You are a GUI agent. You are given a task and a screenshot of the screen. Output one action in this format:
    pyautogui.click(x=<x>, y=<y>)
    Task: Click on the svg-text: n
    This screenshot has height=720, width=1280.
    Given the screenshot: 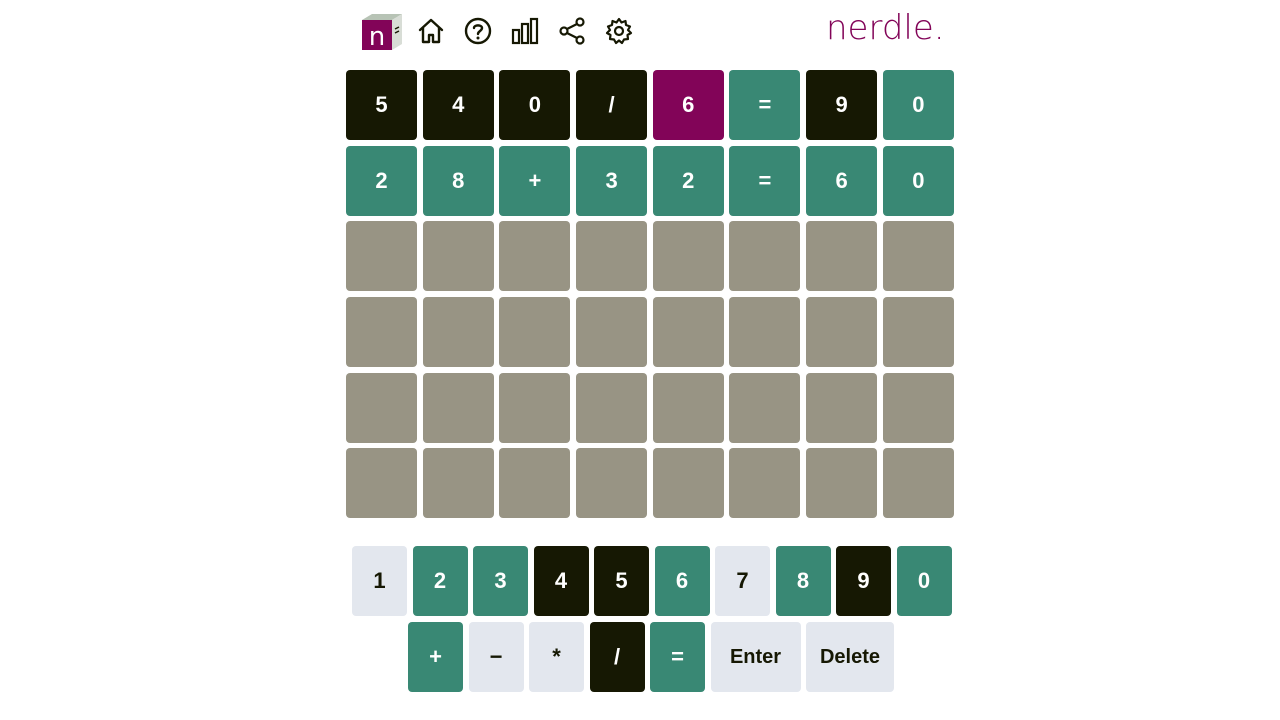 What is the action you would take?
    pyautogui.click(x=377, y=36)
    